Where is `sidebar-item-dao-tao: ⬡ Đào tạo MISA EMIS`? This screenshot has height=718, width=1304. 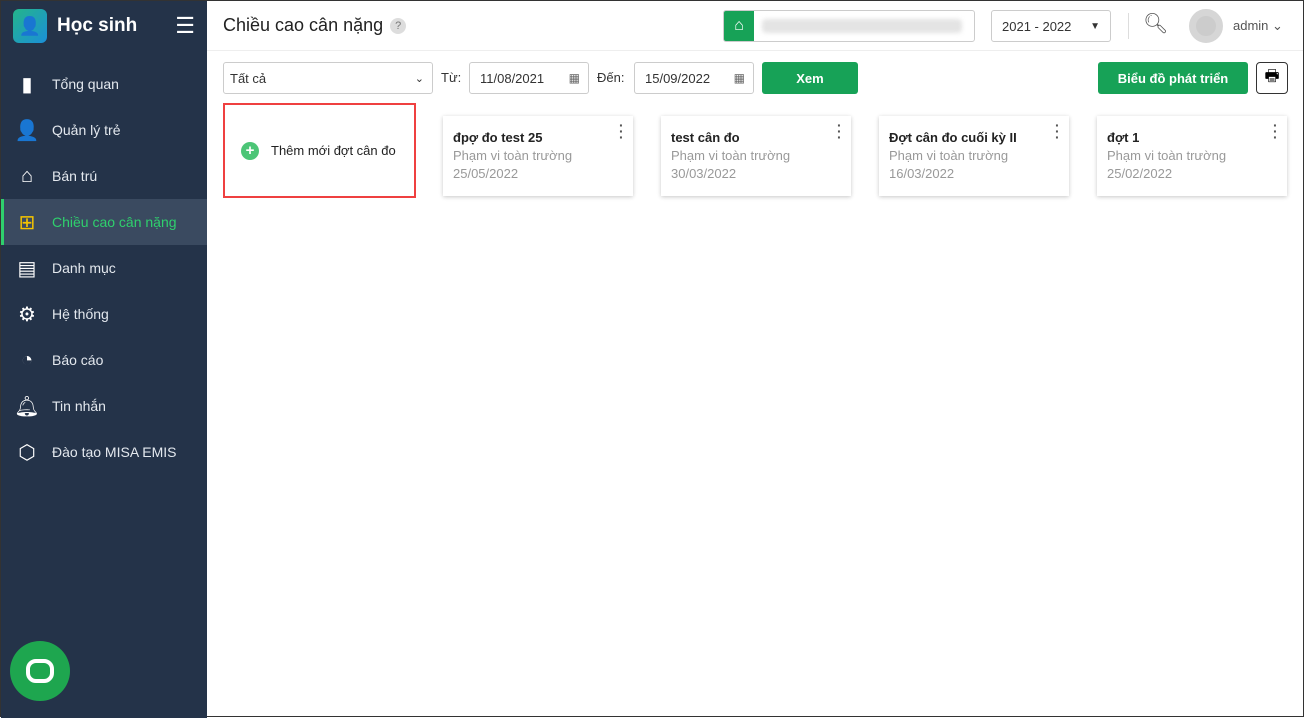 sidebar-item-dao-tao: ⬡ Đào tạo MISA EMIS is located at coordinates (104, 452).